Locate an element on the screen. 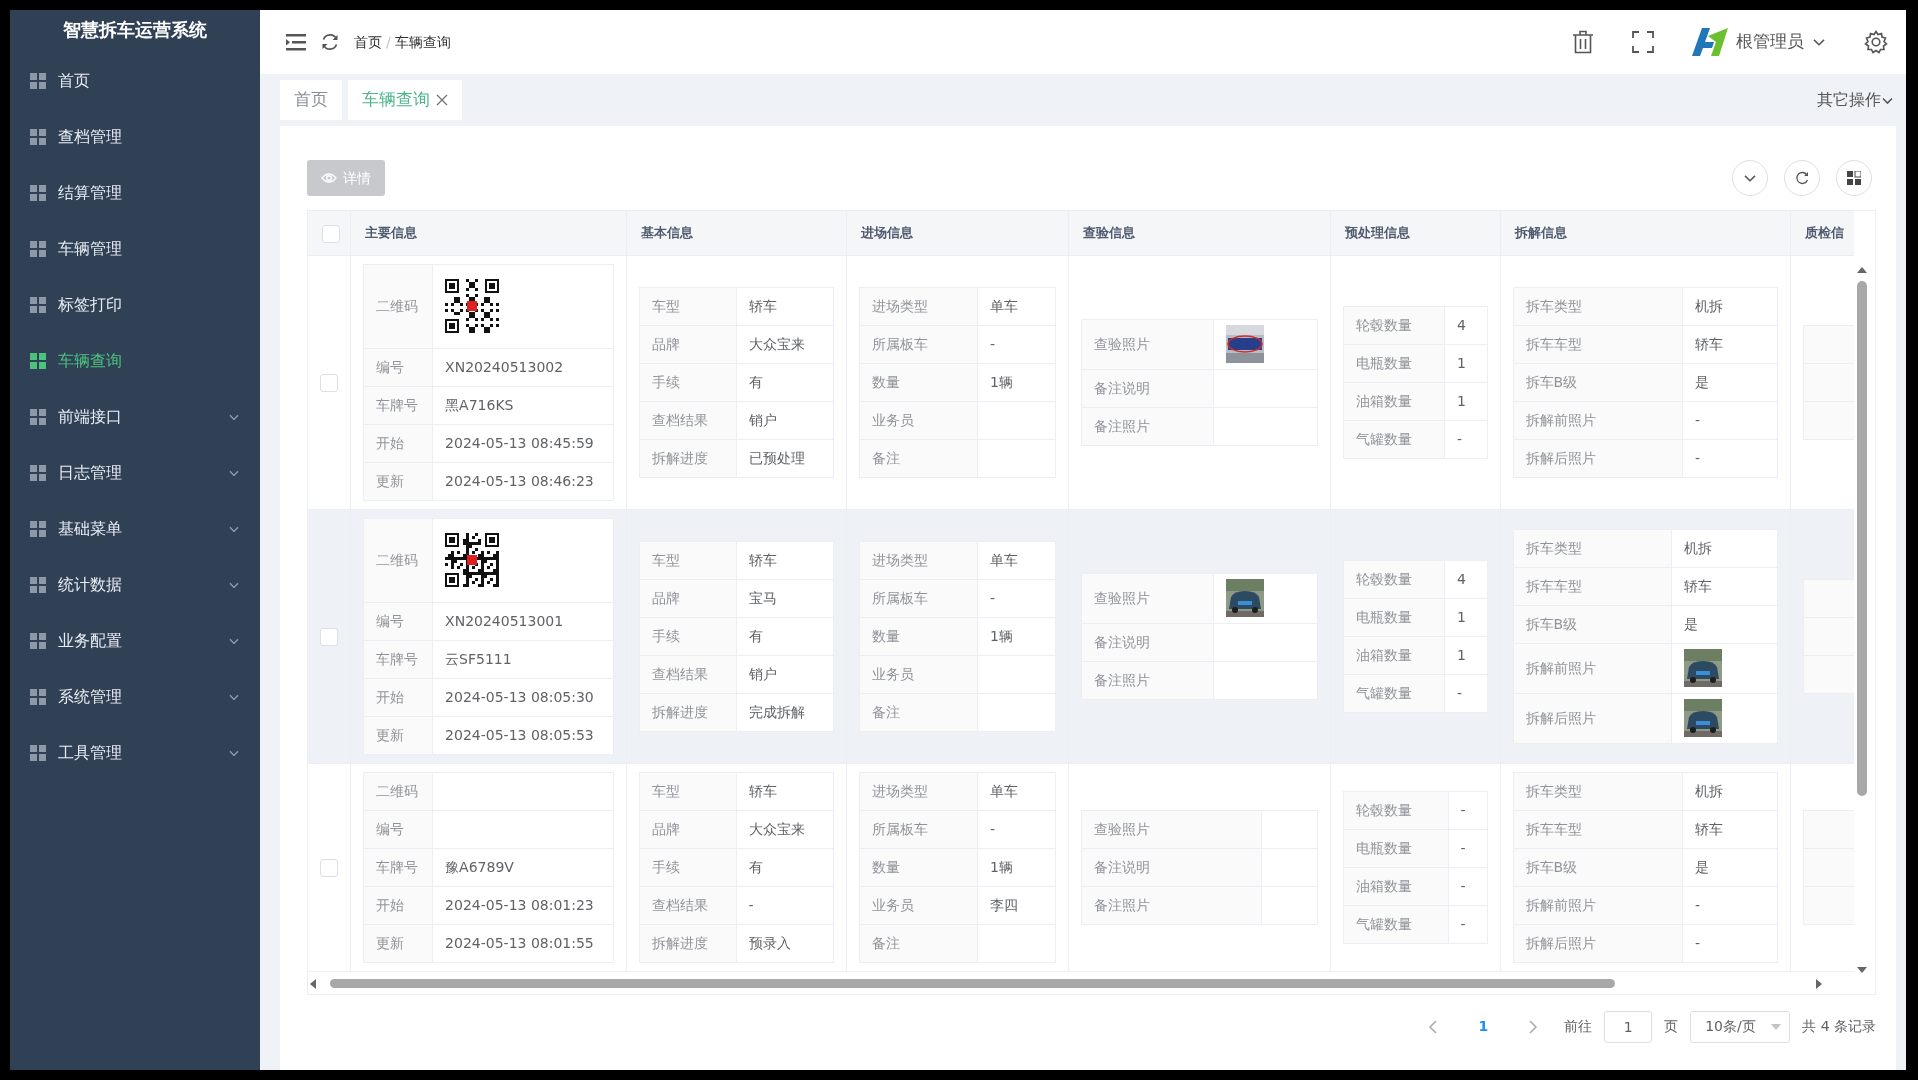  page-size-select: 10条/页 is located at coordinates (1740, 1026).